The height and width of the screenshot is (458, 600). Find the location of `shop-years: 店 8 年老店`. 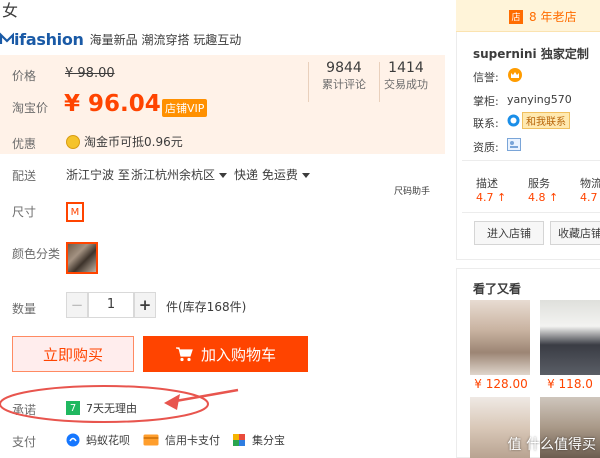

shop-years: 店 8 年老店 is located at coordinates (542, 16).